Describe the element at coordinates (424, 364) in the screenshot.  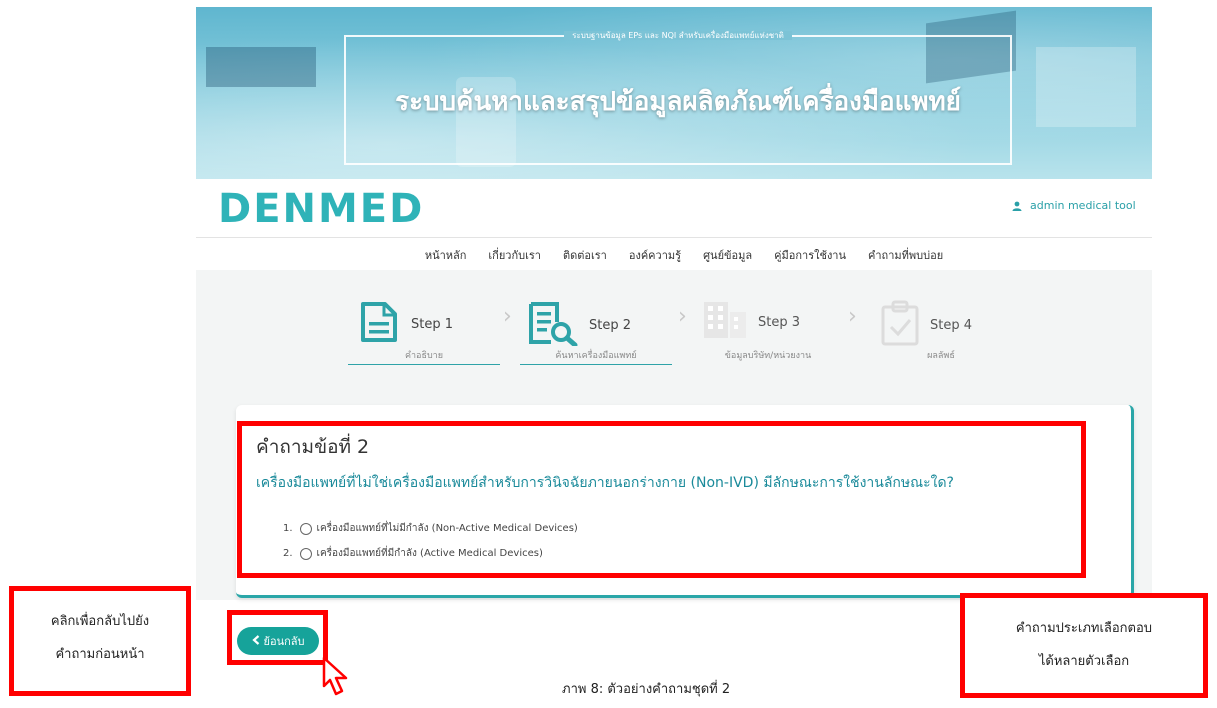
I see `step-1-underline` at that location.